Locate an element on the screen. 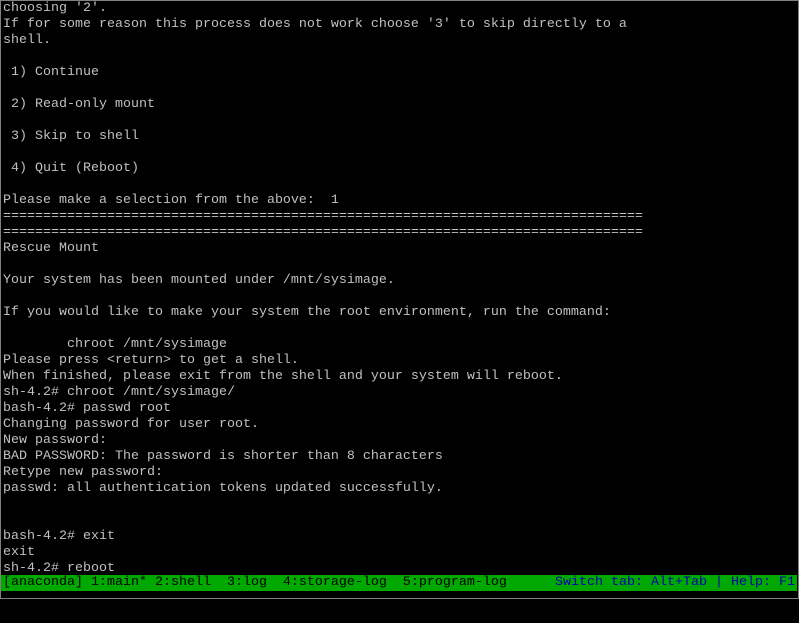 This screenshot has width=799, height=623. terminal-line: Please press <return> to get a shell. is located at coordinates (151, 360).